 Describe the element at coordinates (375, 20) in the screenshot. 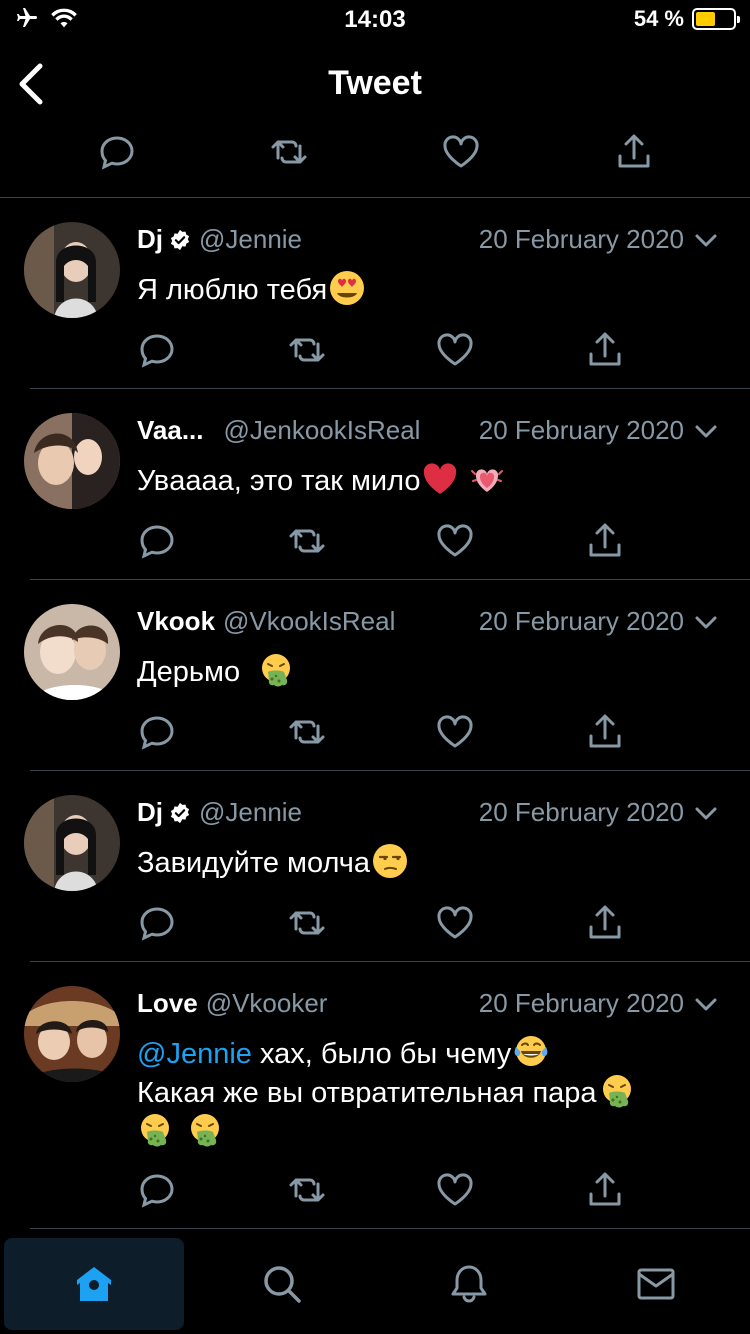

I see `status-bar: 14:03 54 %` at that location.